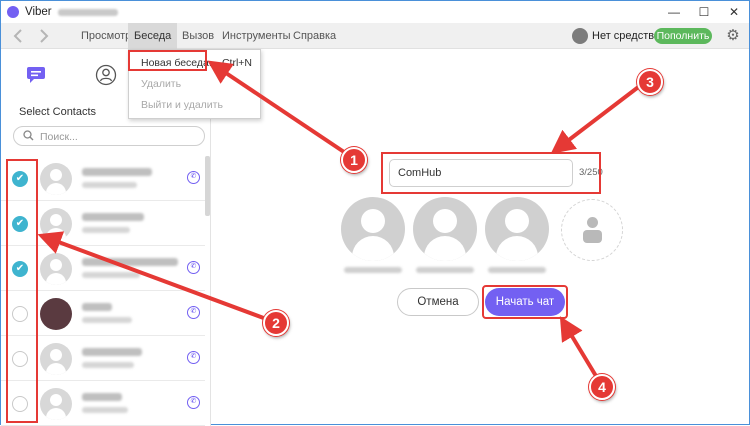 Image resolution: width=750 pixels, height=426 pixels. I want to click on back-arrow-icon, so click(18, 36).